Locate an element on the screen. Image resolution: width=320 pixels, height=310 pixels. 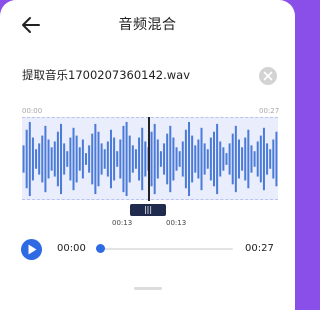
waveform-start-label: 00:00 is located at coordinates (32, 111).